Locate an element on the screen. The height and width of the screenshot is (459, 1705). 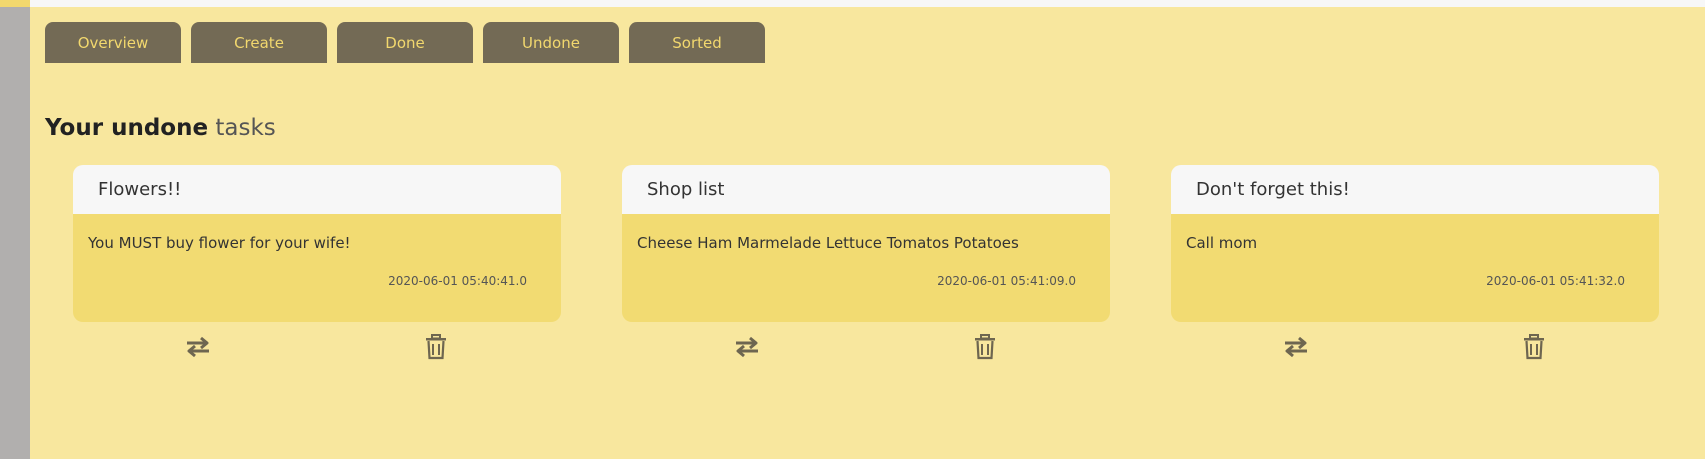
tab-done: Done is located at coordinates (405, 42).